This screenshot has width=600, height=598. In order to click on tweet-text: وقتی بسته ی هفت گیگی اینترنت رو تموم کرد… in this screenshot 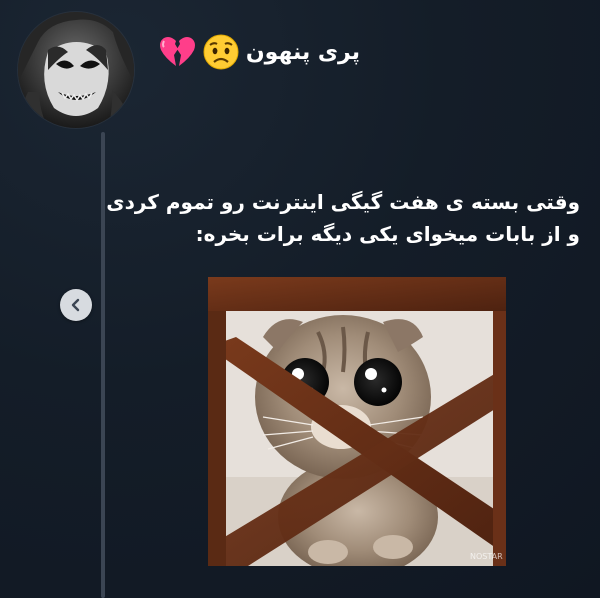, I will do `click(343, 218)`.